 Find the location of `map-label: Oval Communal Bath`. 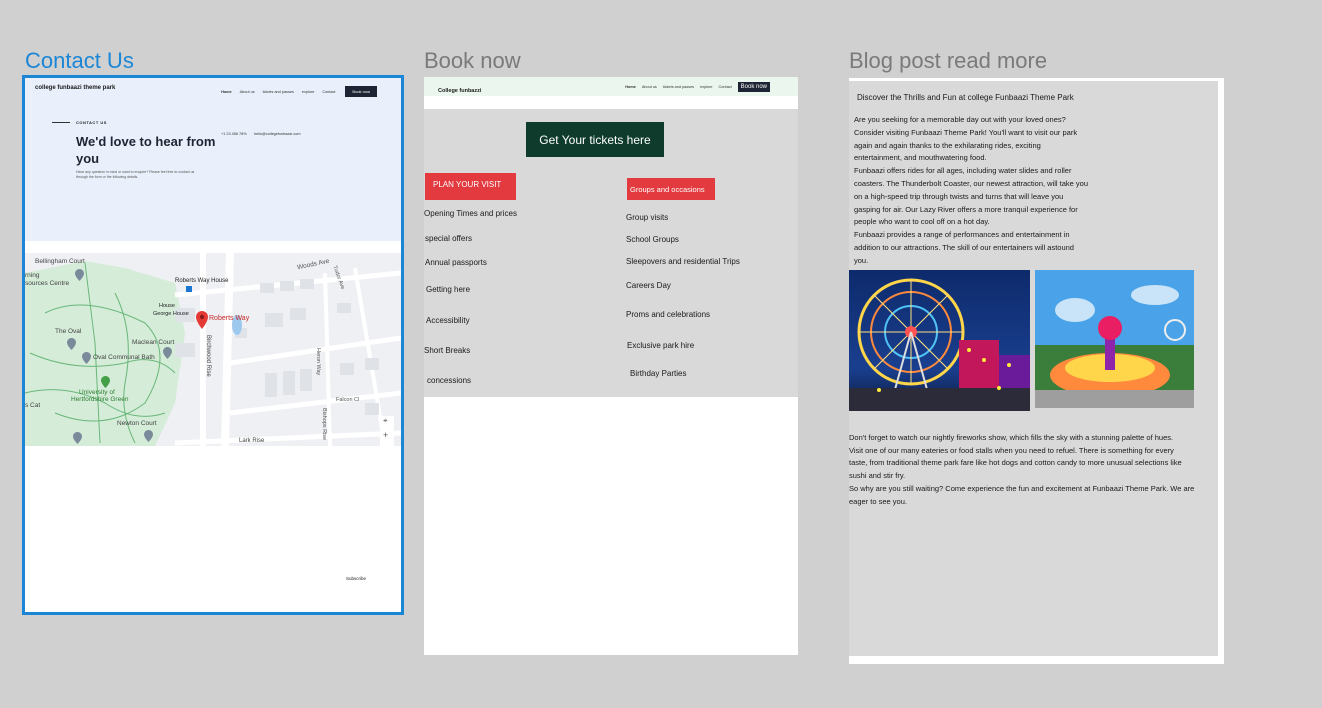

map-label: Oval Communal Bath is located at coordinates (124, 357).